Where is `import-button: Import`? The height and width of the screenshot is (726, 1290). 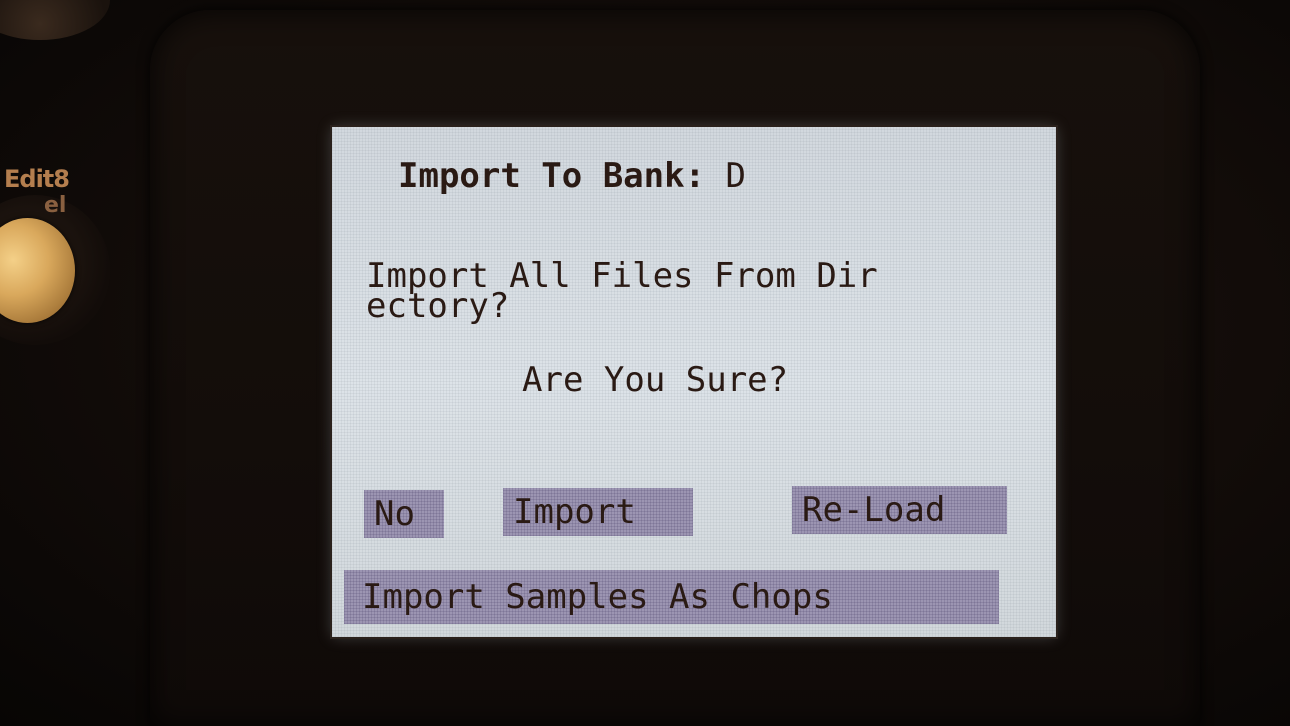 import-button: Import is located at coordinates (598, 512).